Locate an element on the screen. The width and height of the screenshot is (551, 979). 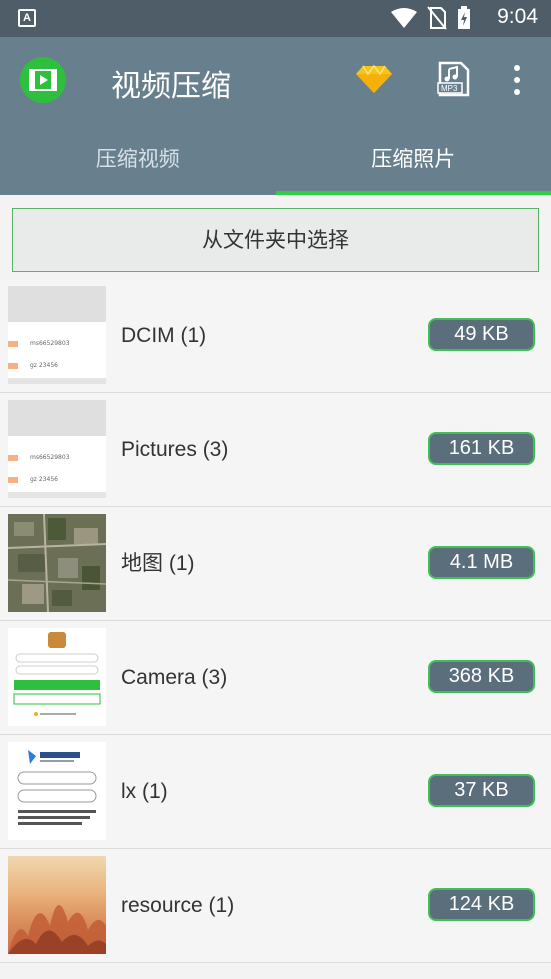
folder-row-camera: Camera (3) 368 KB is located at coordinates (275, 678).